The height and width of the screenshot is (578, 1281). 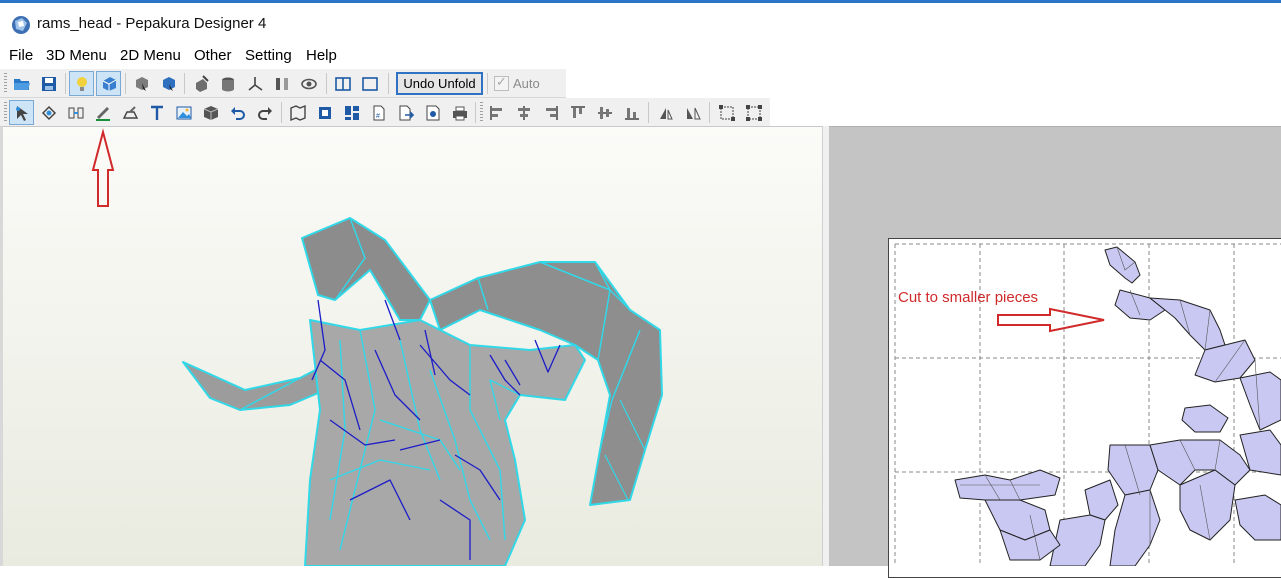 I want to click on annotation-up-arrow, so click(x=103, y=167).